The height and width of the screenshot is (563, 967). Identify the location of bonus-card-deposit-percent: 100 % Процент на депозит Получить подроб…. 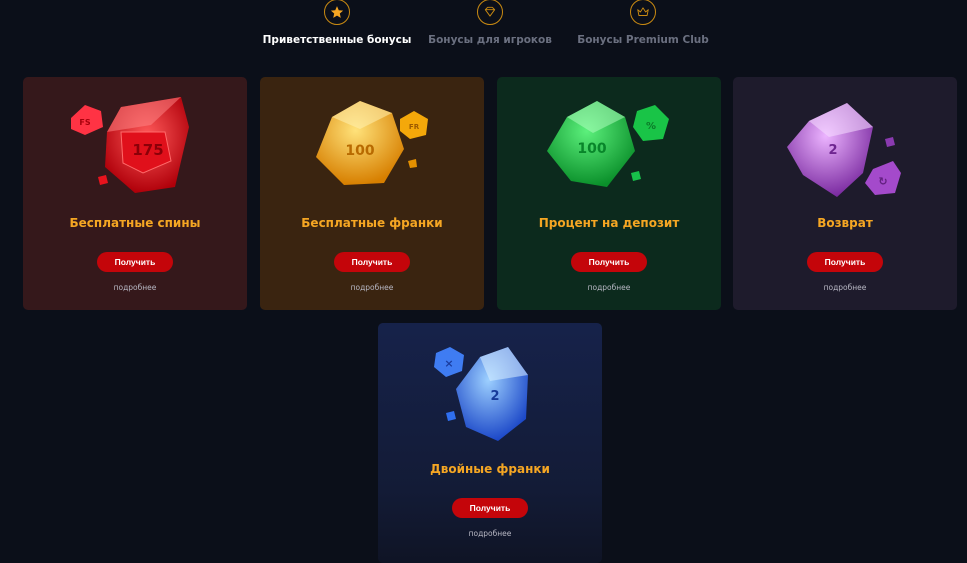
(609, 193).